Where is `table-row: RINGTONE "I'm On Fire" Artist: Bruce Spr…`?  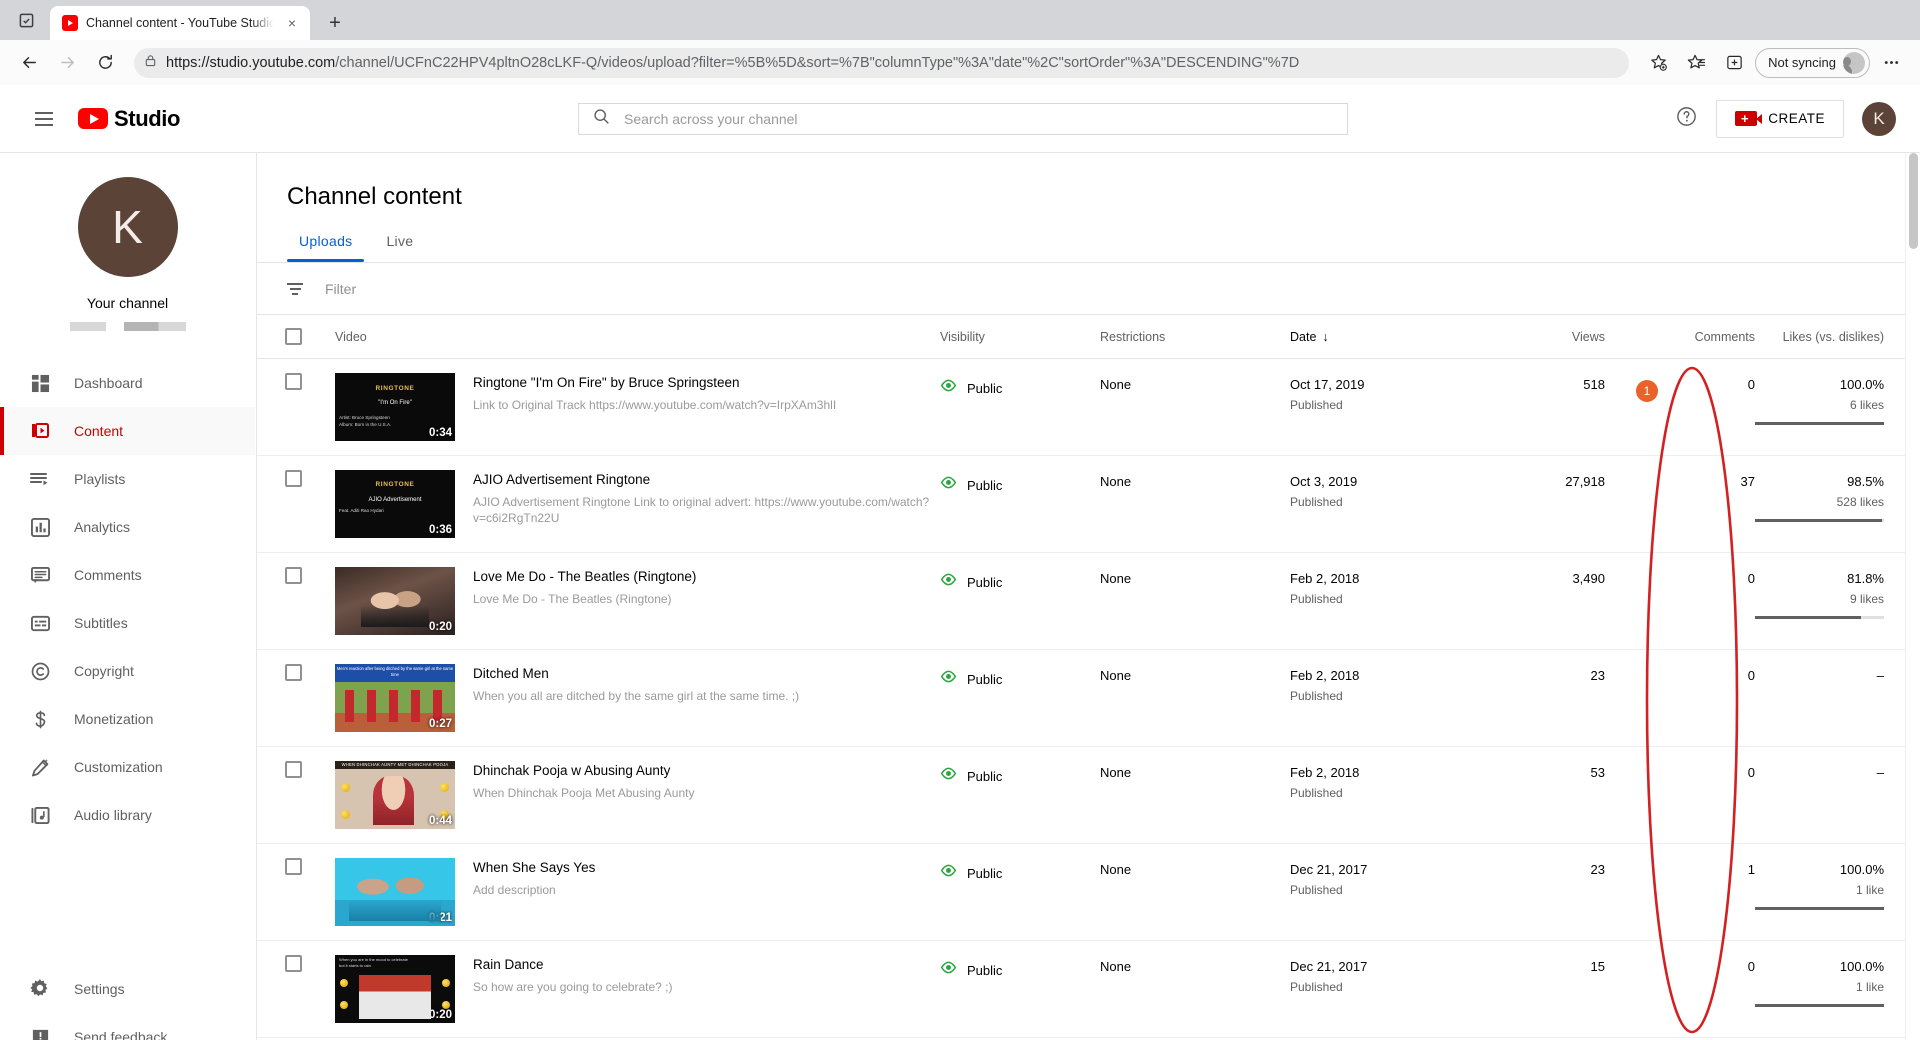 table-row: RINGTONE "I'm On Fire" Artist: Bruce Spr… is located at coordinates (1088, 407).